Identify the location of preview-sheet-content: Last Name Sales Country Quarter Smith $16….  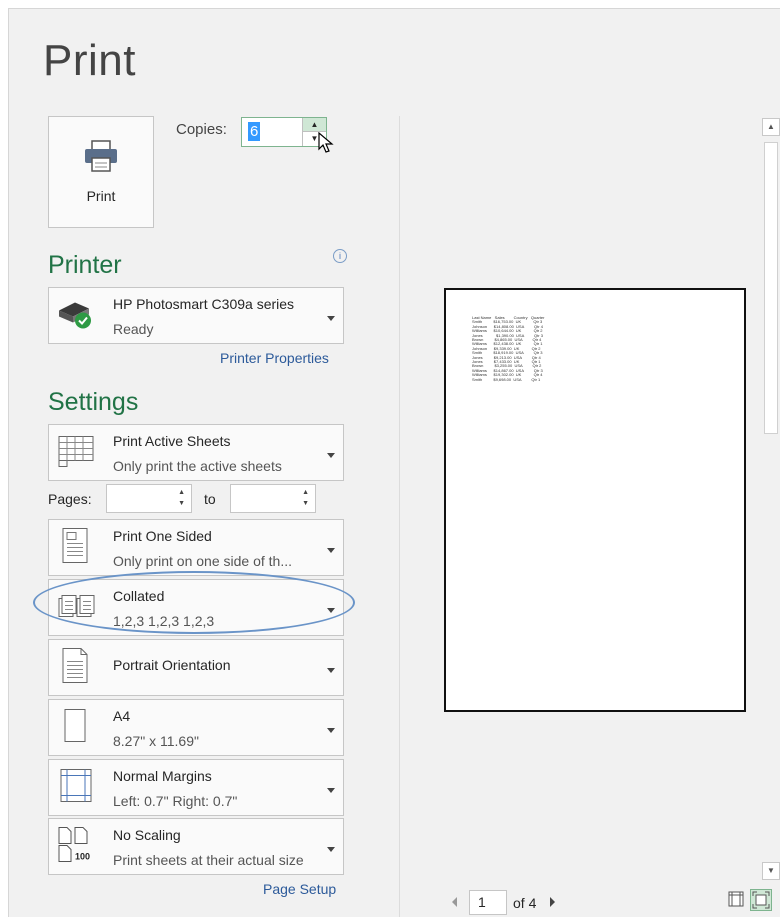
(508, 348).